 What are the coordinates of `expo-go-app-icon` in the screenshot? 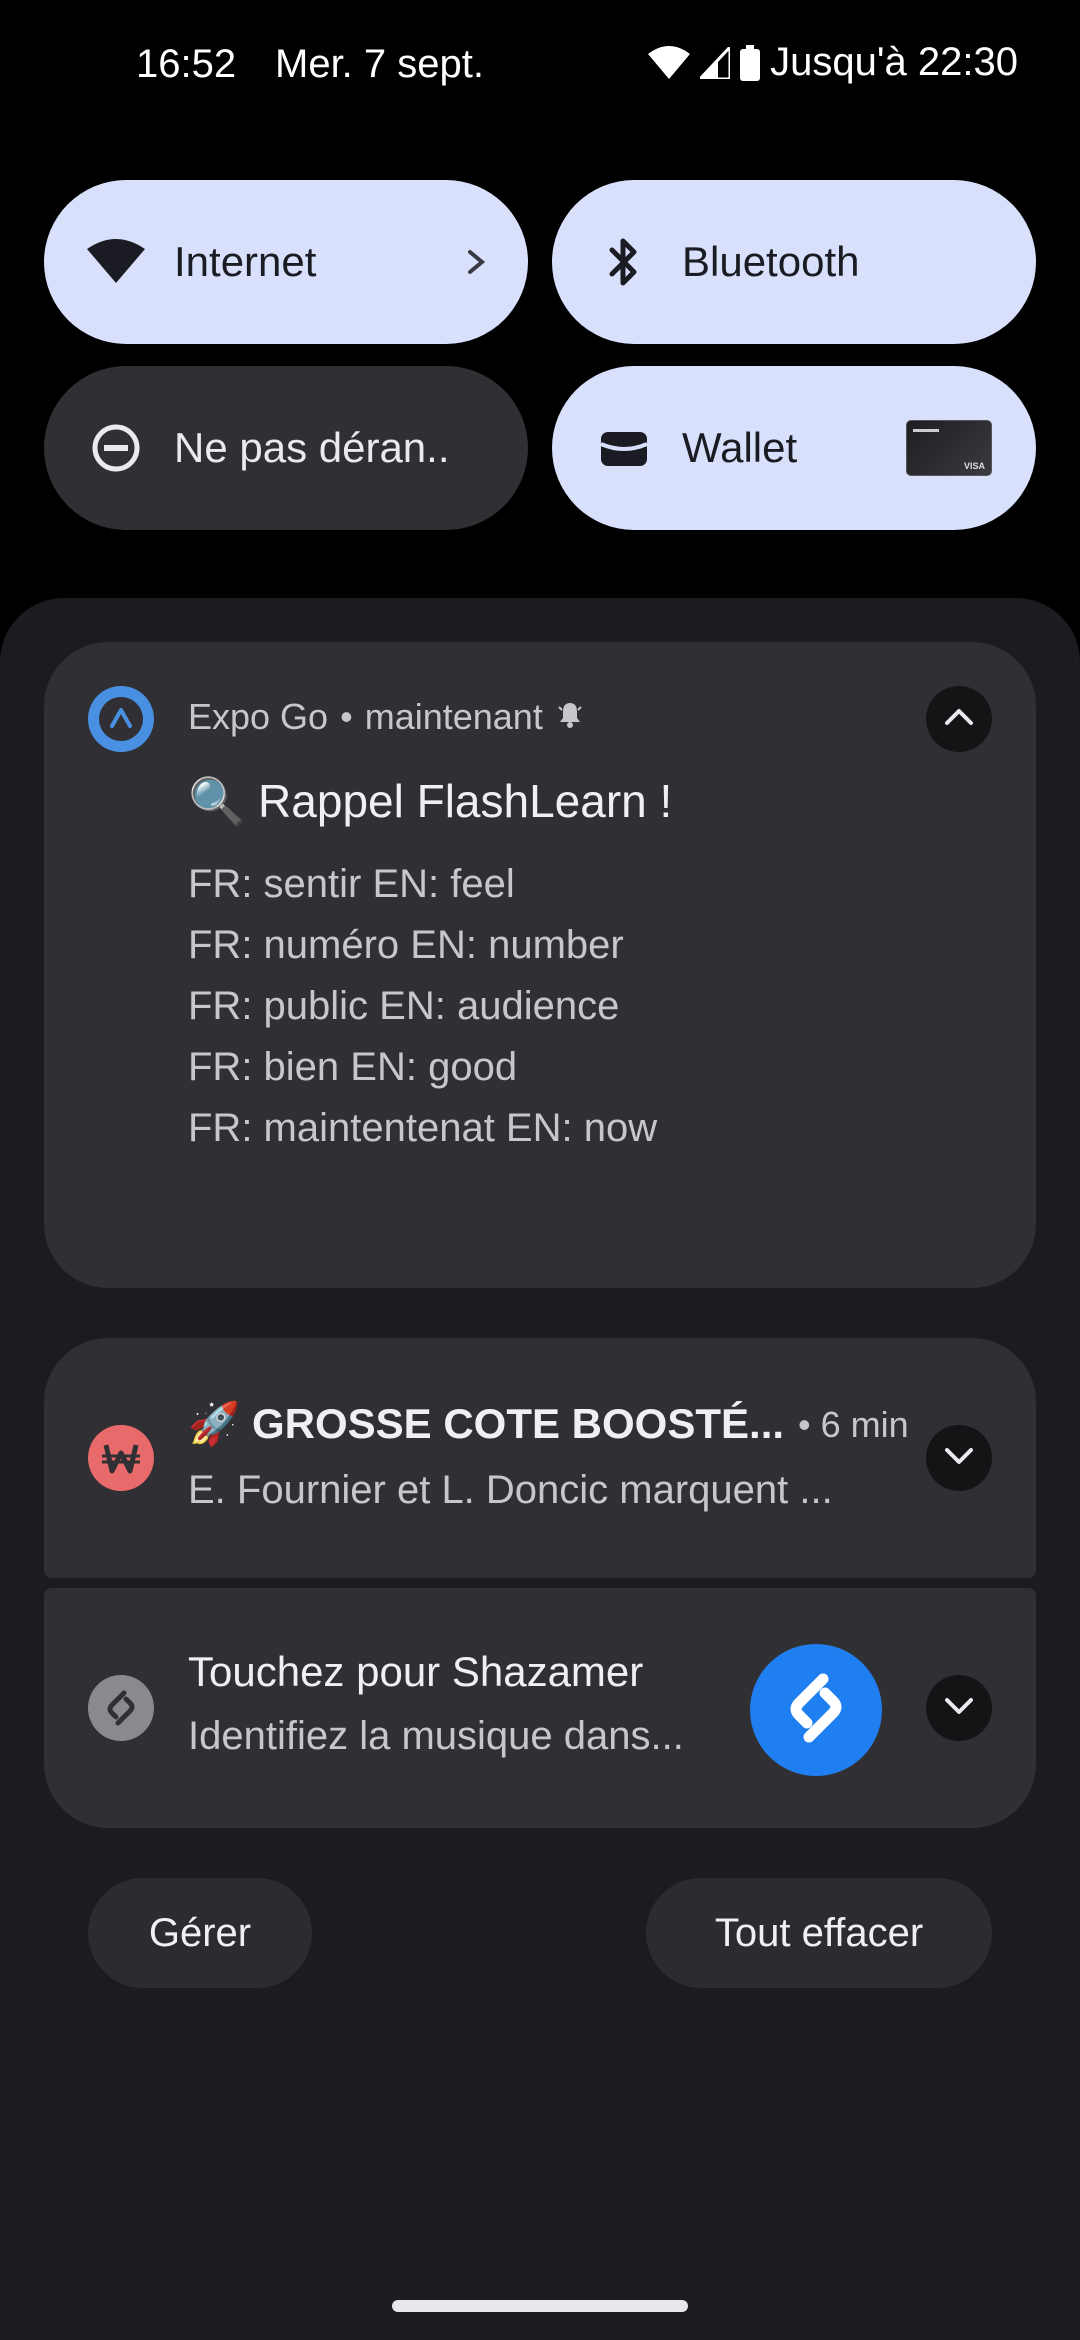 It's located at (121, 719).